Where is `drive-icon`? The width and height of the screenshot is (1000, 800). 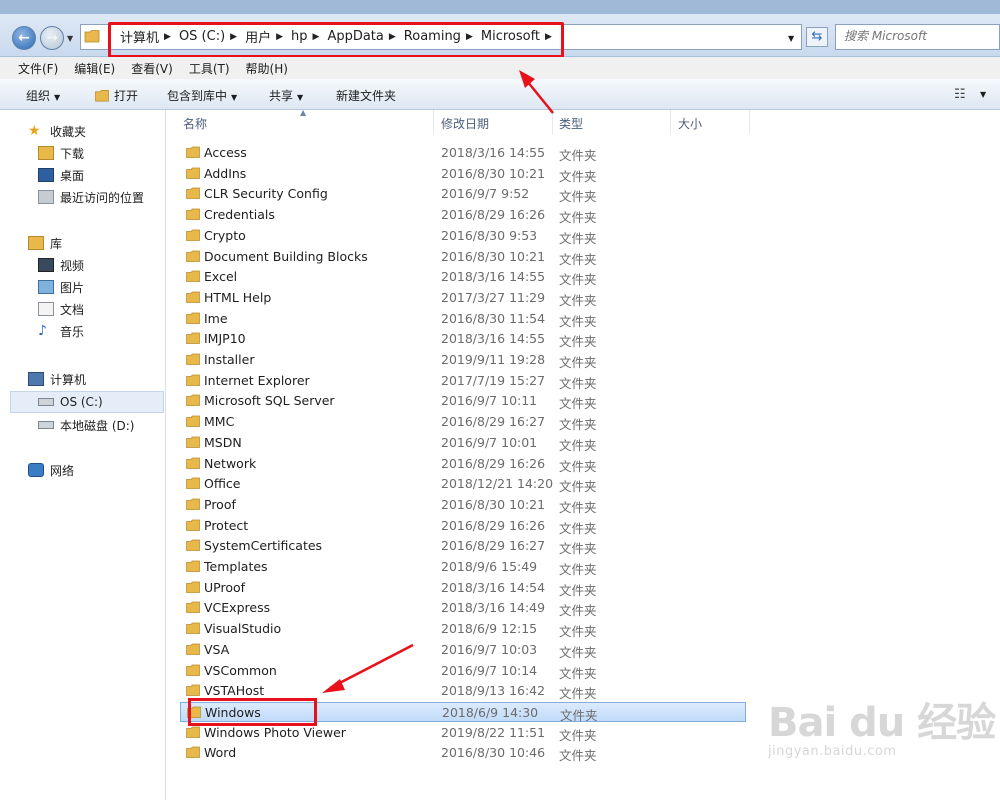 drive-icon is located at coordinates (46, 402).